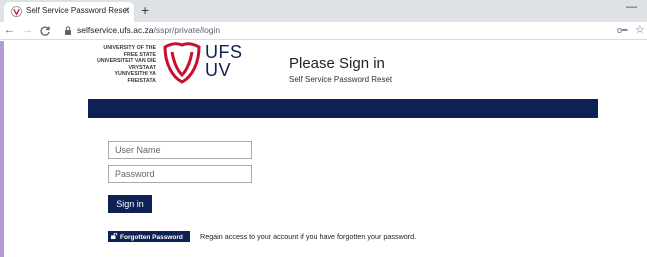 This screenshot has height=257, width=647. What do you see at coordinates (126, 61) in the screenshot?
I see `university-line: UNIVERSITEIT VAN DIE` at bounding box center [126, 61].